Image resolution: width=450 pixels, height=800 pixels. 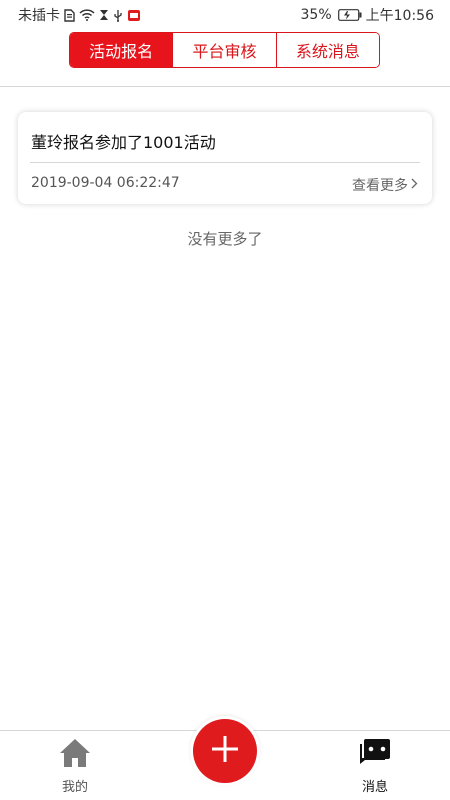 I want to click on nav-messages: 消息, so click(x=375, y=766).